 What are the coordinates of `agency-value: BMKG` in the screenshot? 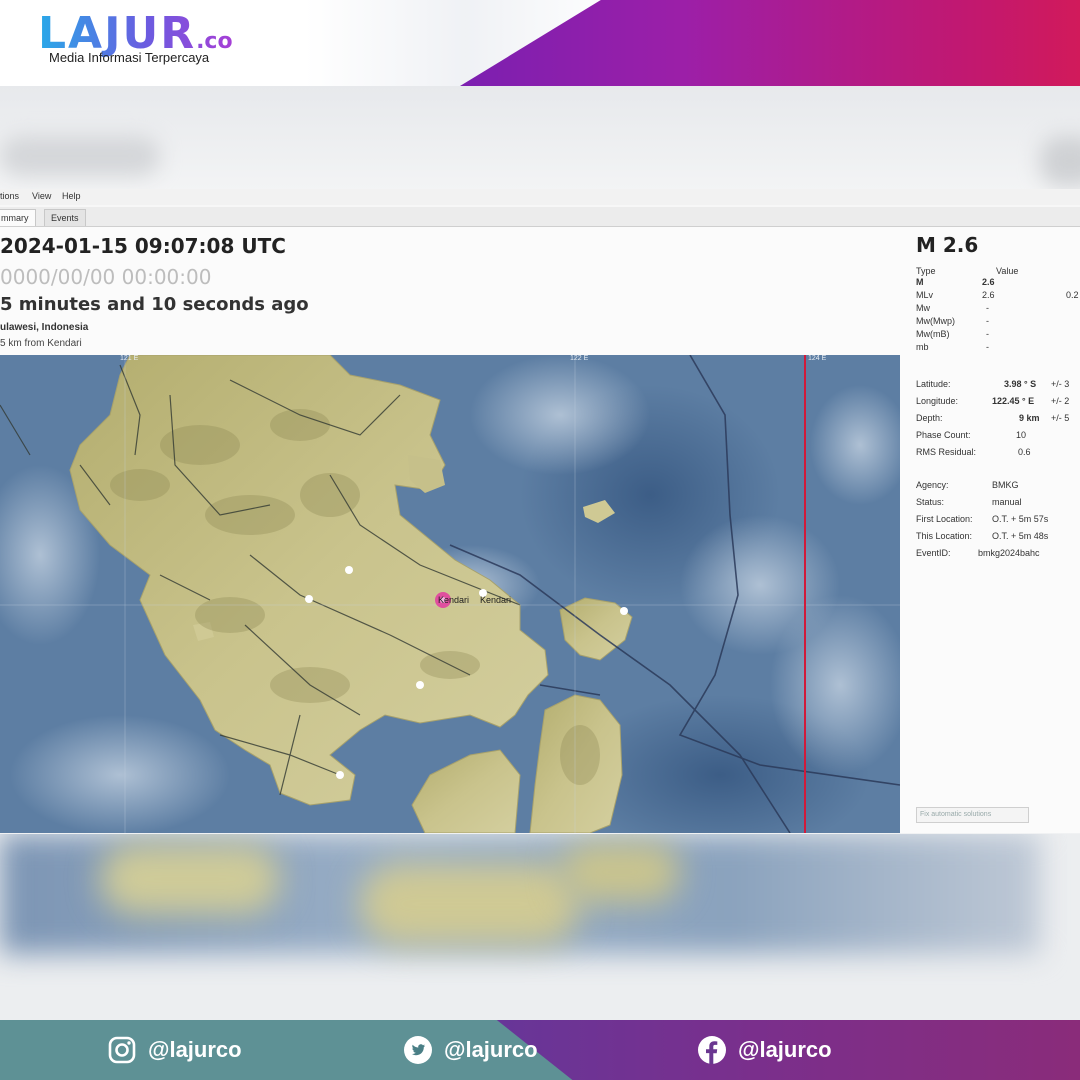 It's located at (1005, 485).